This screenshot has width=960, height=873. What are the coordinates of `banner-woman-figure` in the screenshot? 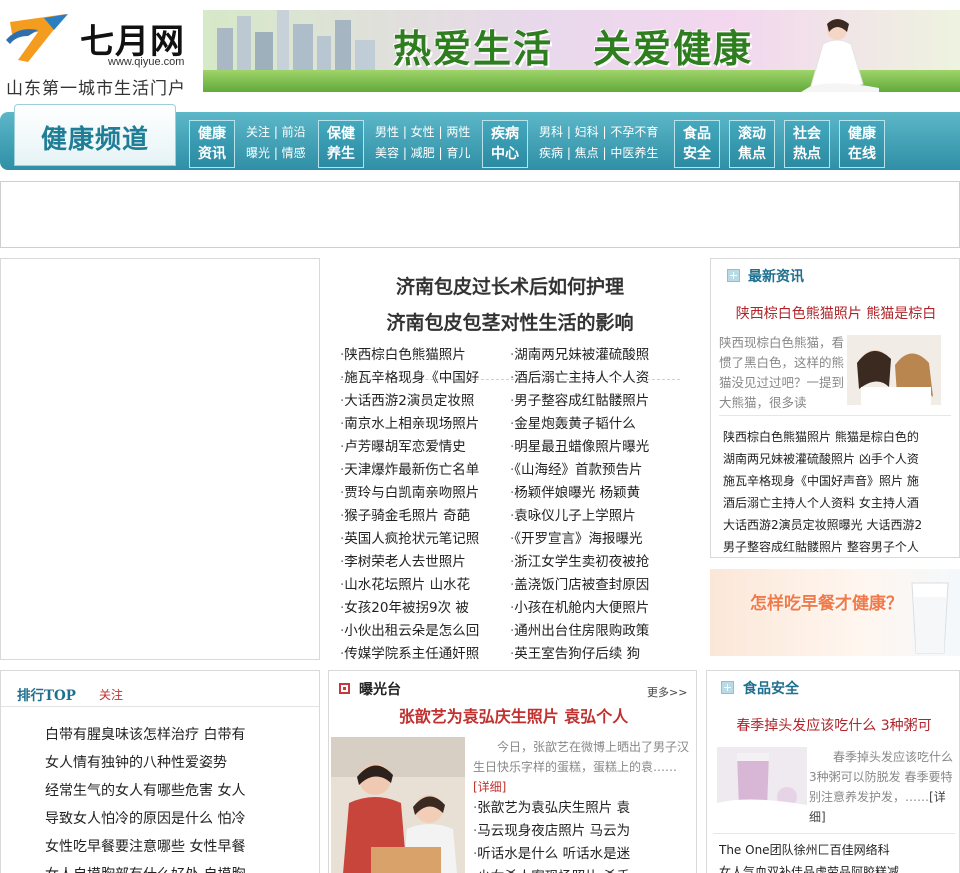 It's located at (840, 55).